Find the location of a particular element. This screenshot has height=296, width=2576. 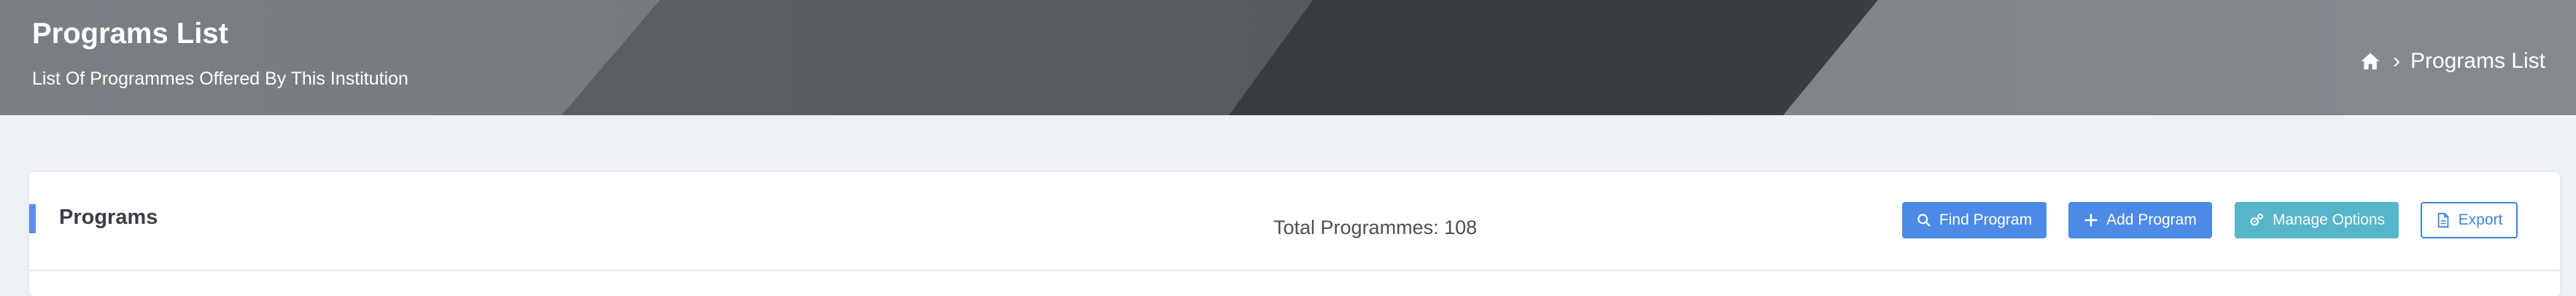

page-title: Programs List is located at coordinates (130, 34).